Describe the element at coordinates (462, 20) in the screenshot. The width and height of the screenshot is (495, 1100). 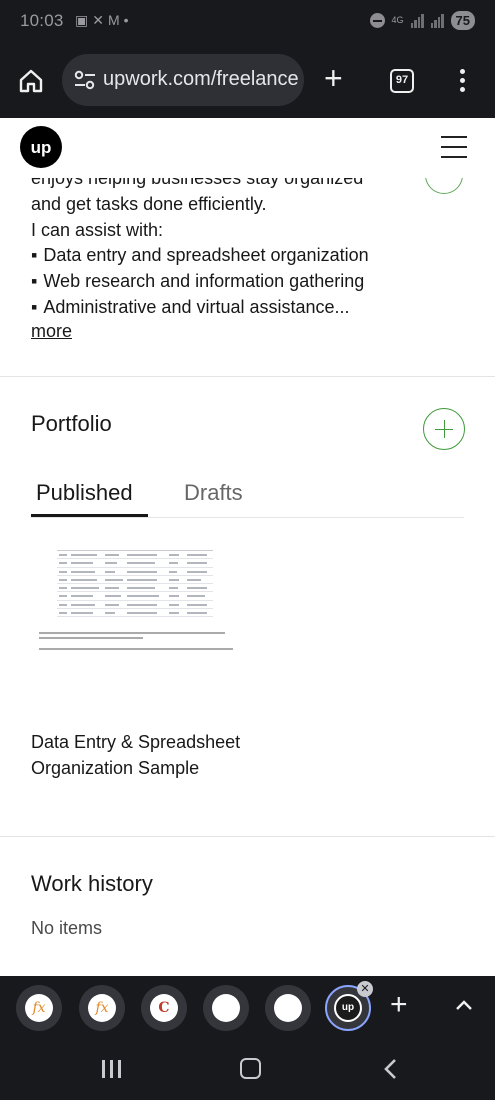
I see `battery-level: 75` at that location.